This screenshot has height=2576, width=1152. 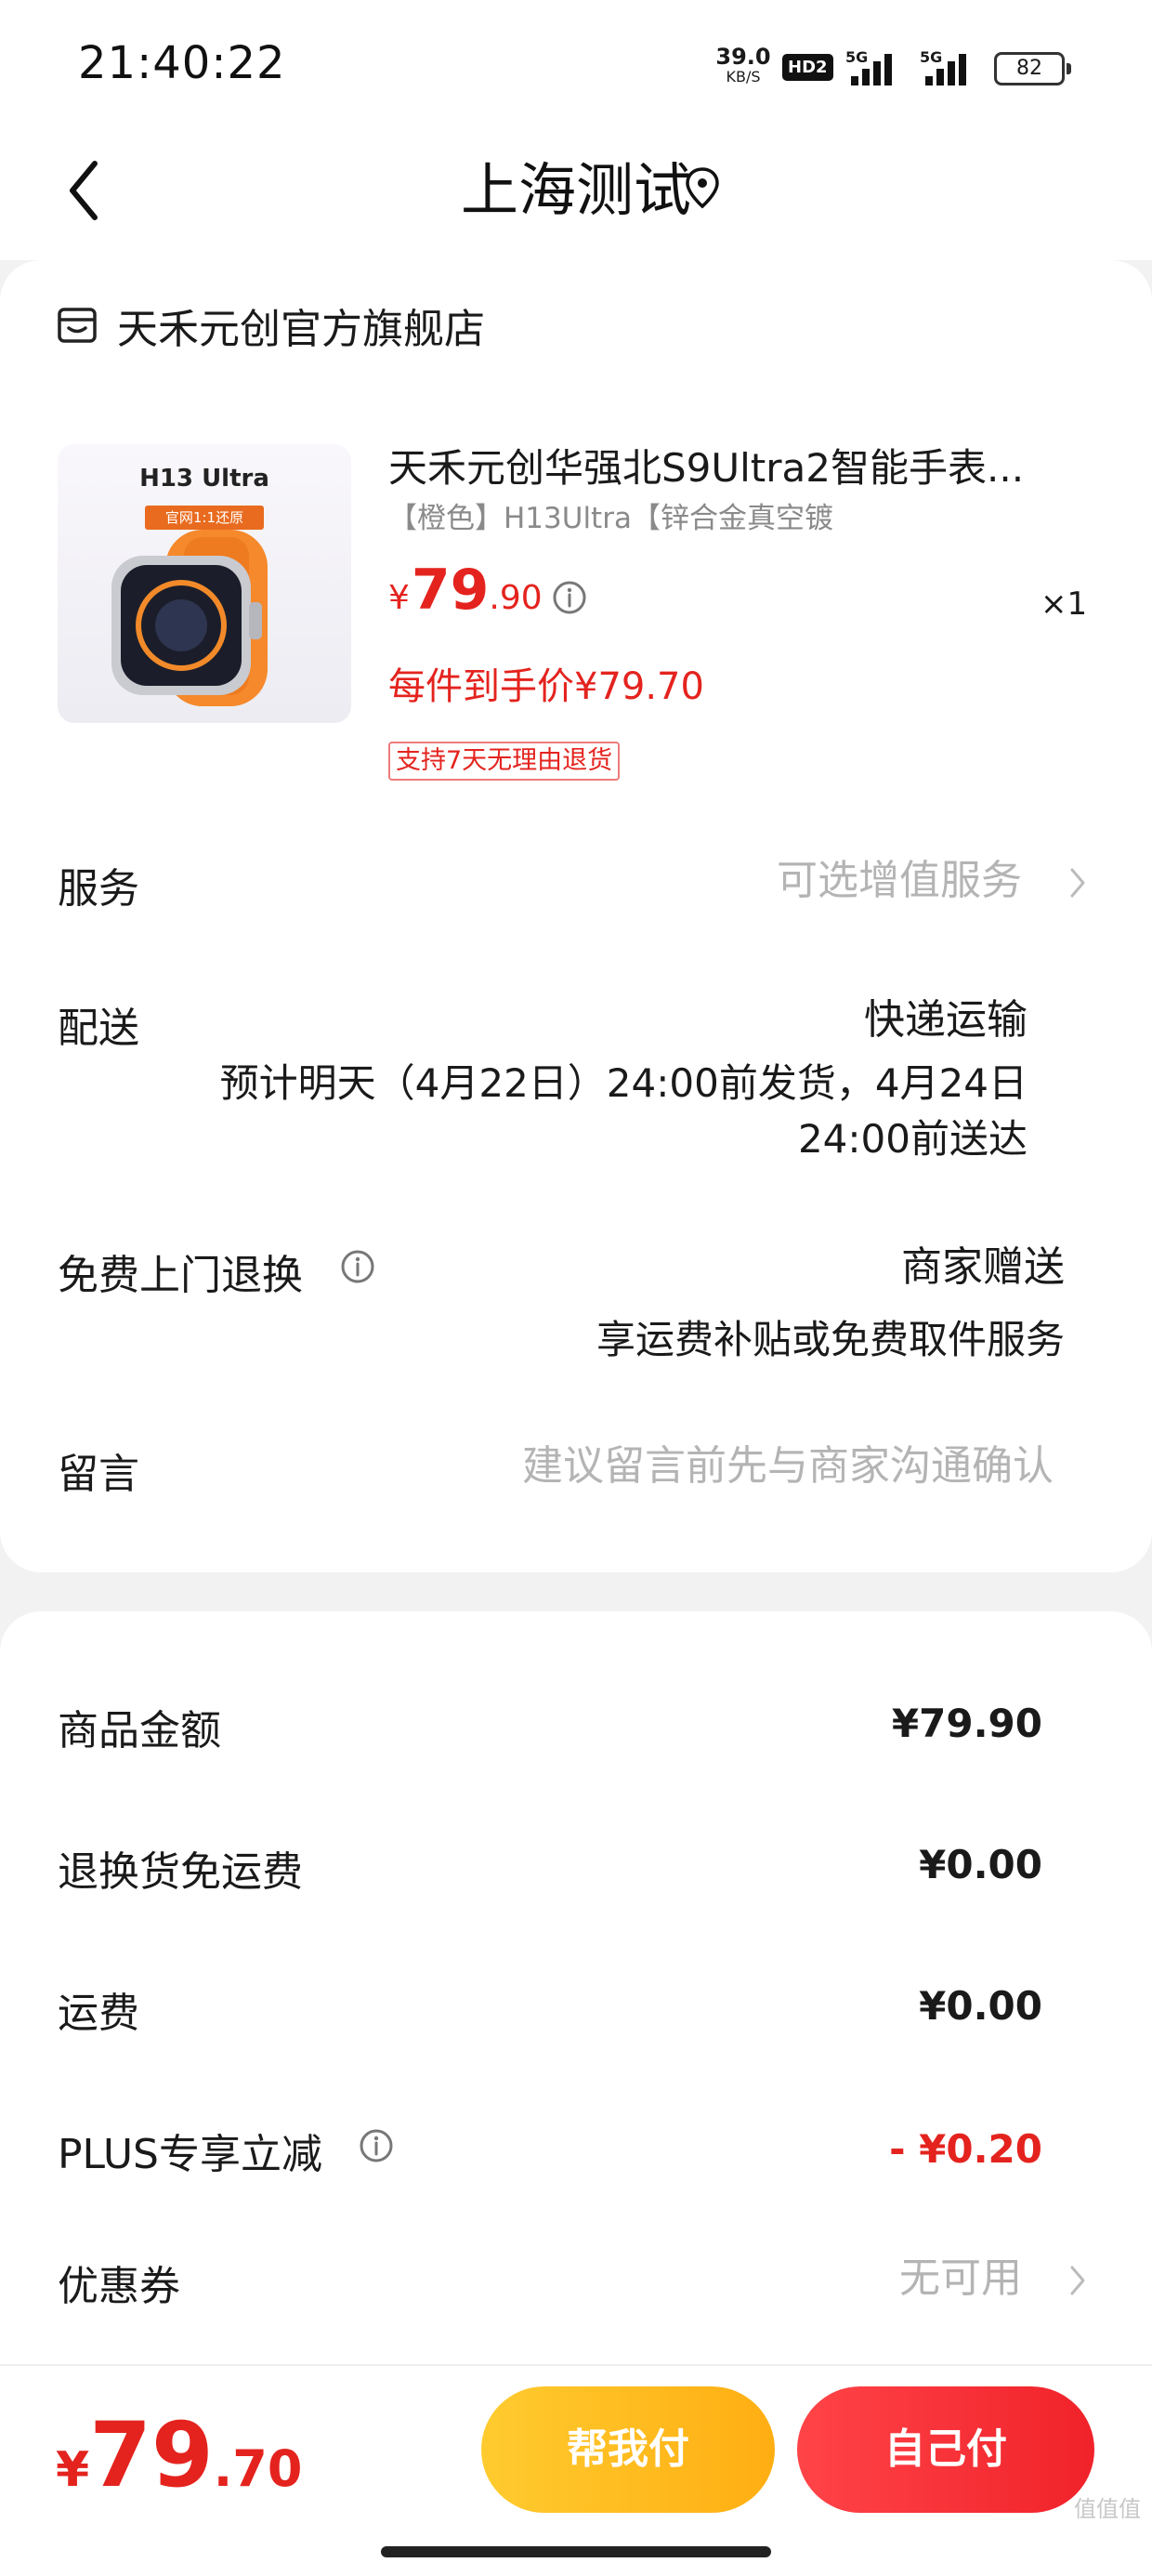 What do you see at coordinates (576, 69) in the screenshot?
I see `status-bar: 21:40:22 39.0 KB/S HD2 5G 5G 82` at bounding box center [576, 69].